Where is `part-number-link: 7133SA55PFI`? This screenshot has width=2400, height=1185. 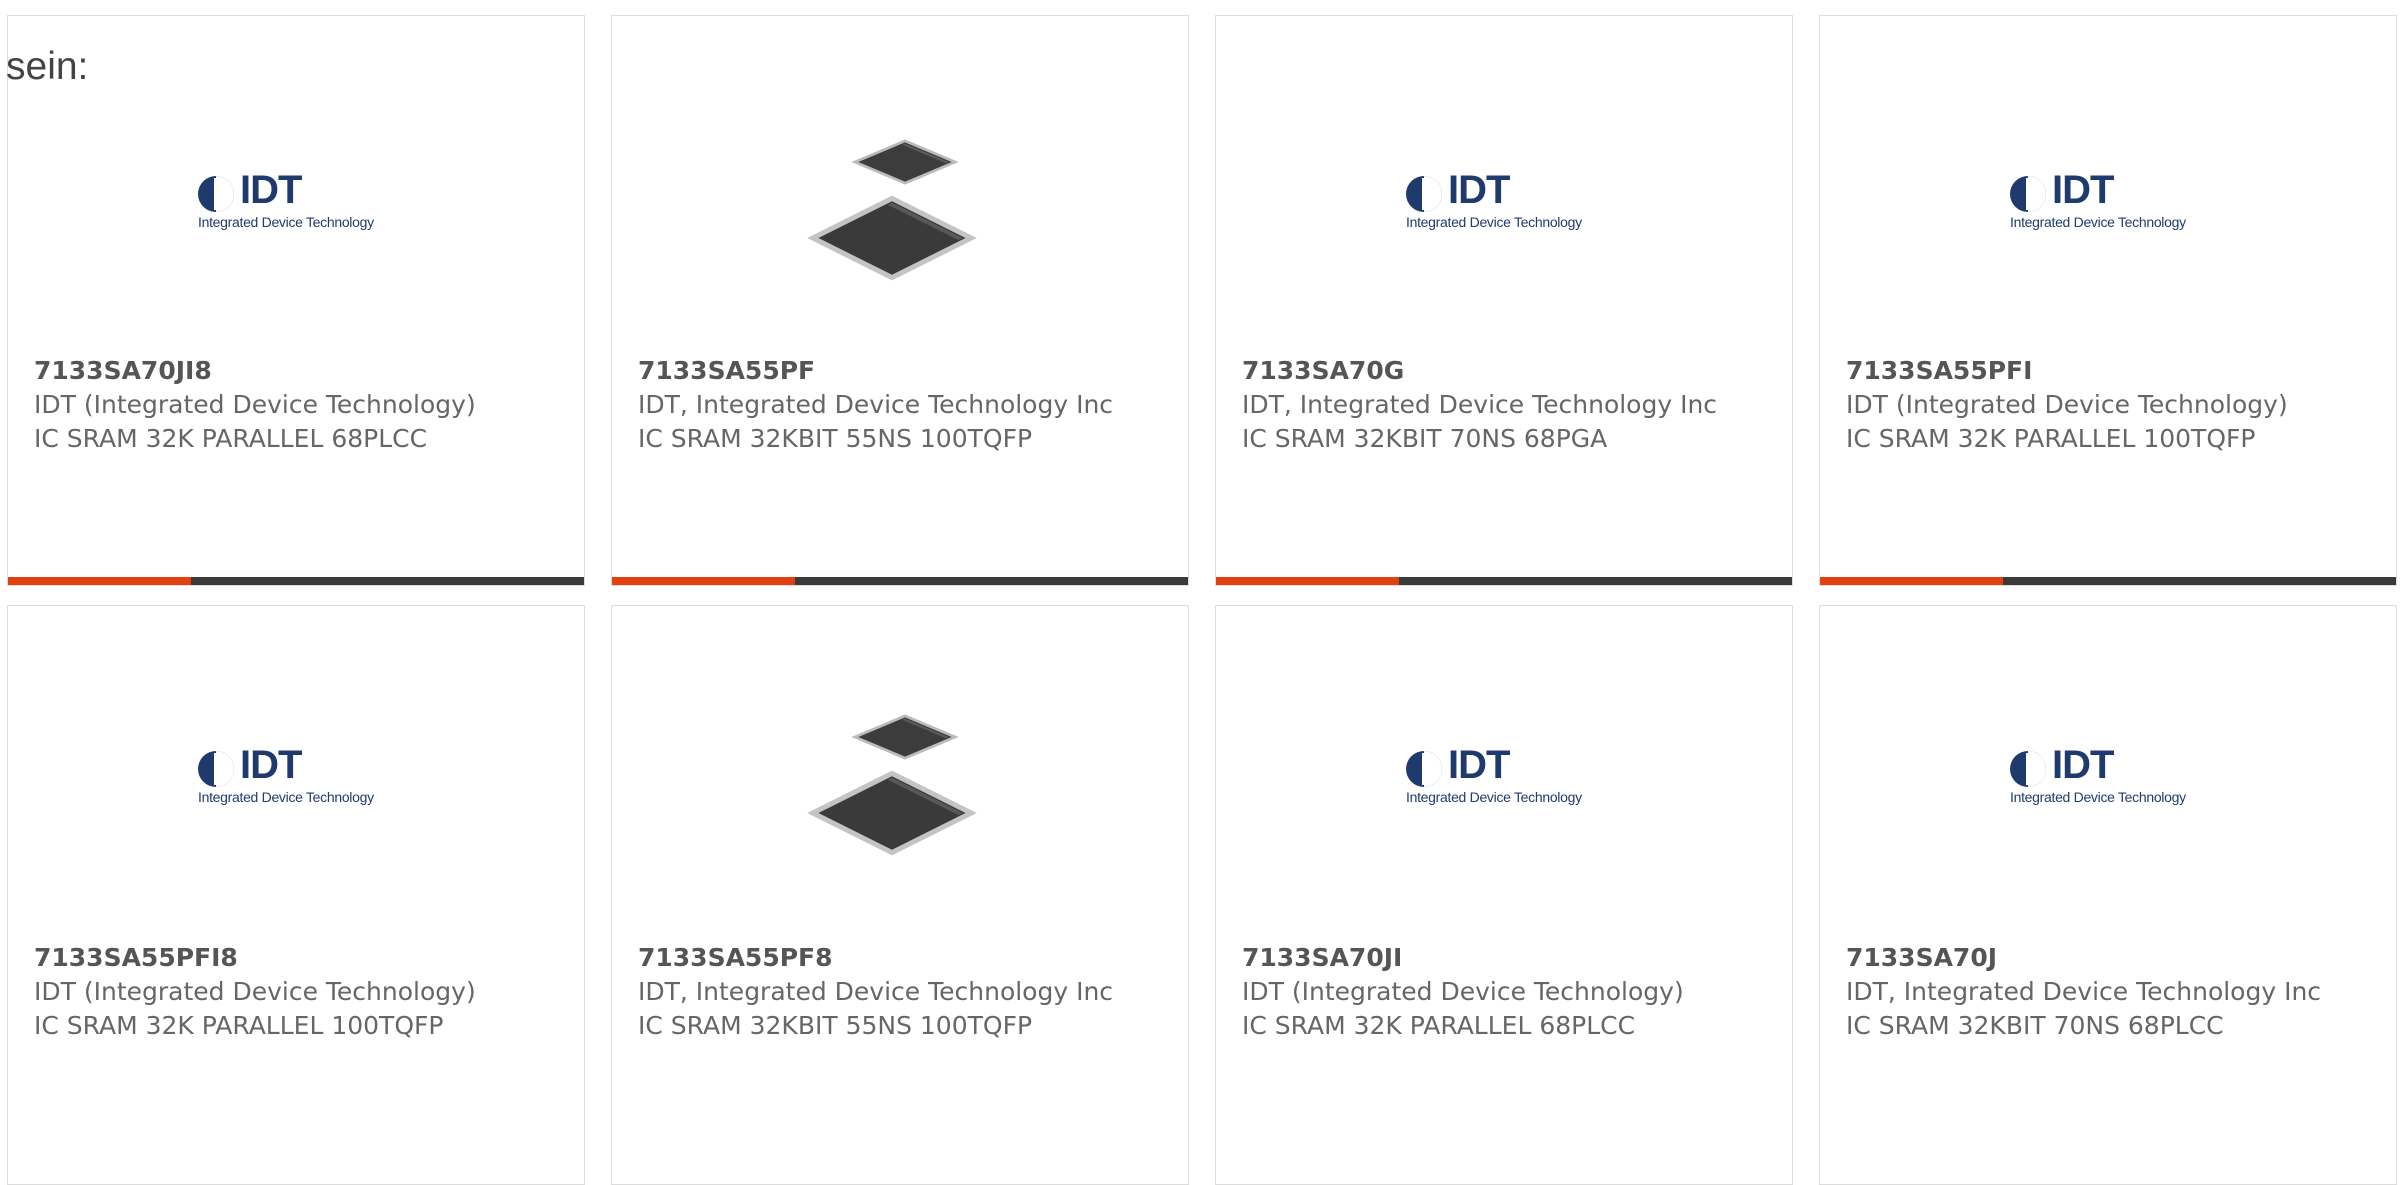 part-number-link: 7133SA55PFI is located at coordinates (2086, 371).